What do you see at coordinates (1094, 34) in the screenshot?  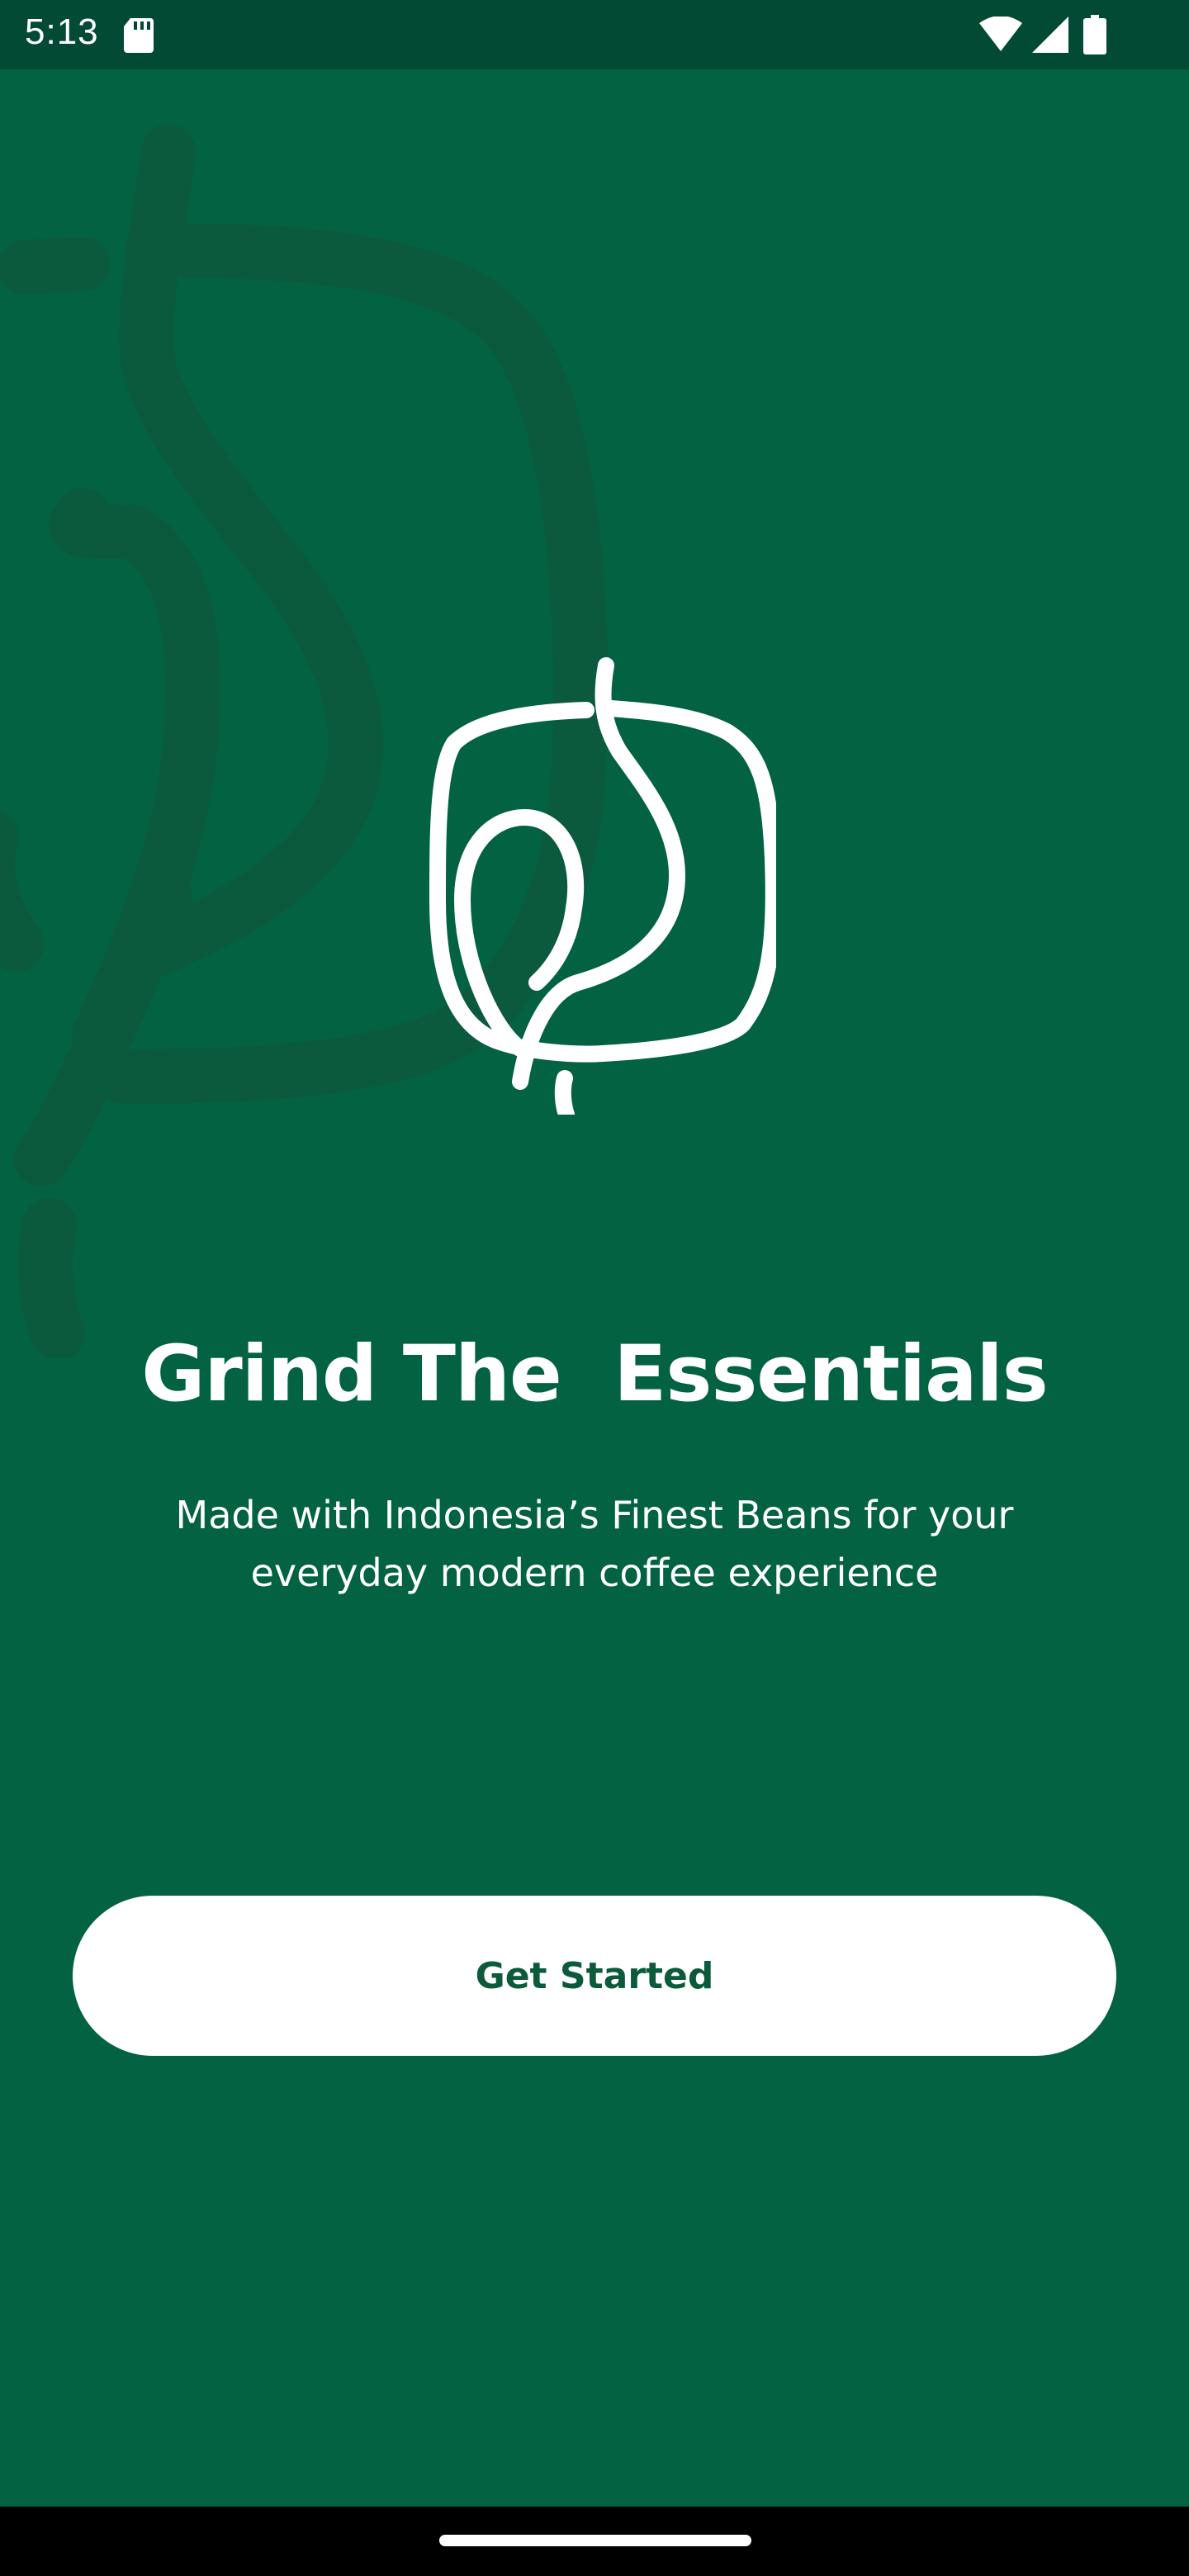 I see `battery-icon` at bounding box center [1094, 34].